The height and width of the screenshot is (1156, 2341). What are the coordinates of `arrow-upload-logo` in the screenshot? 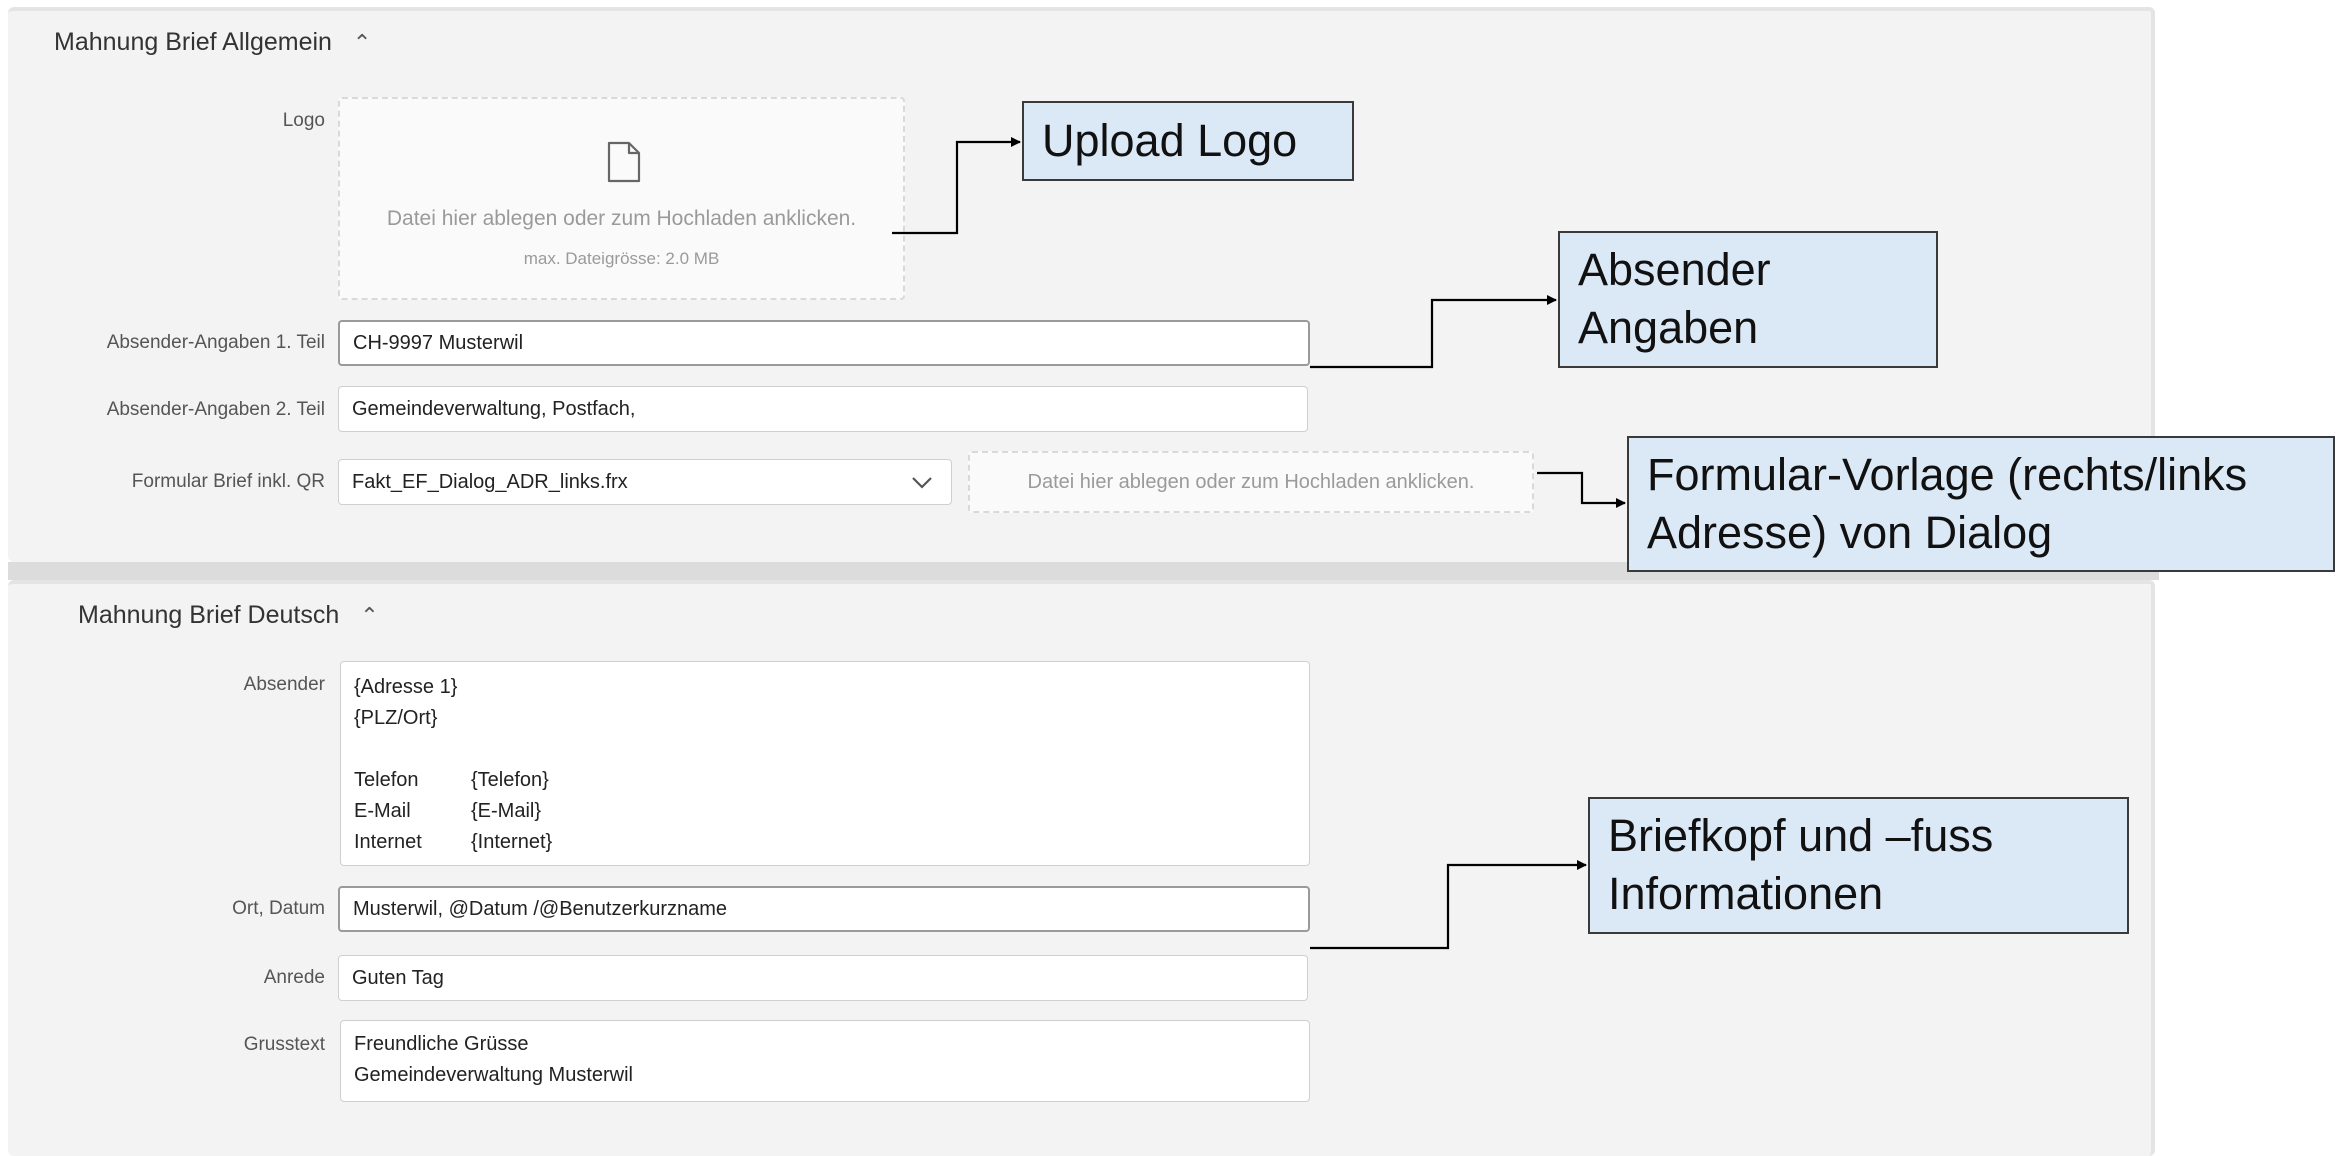 It's located at (956, 186).